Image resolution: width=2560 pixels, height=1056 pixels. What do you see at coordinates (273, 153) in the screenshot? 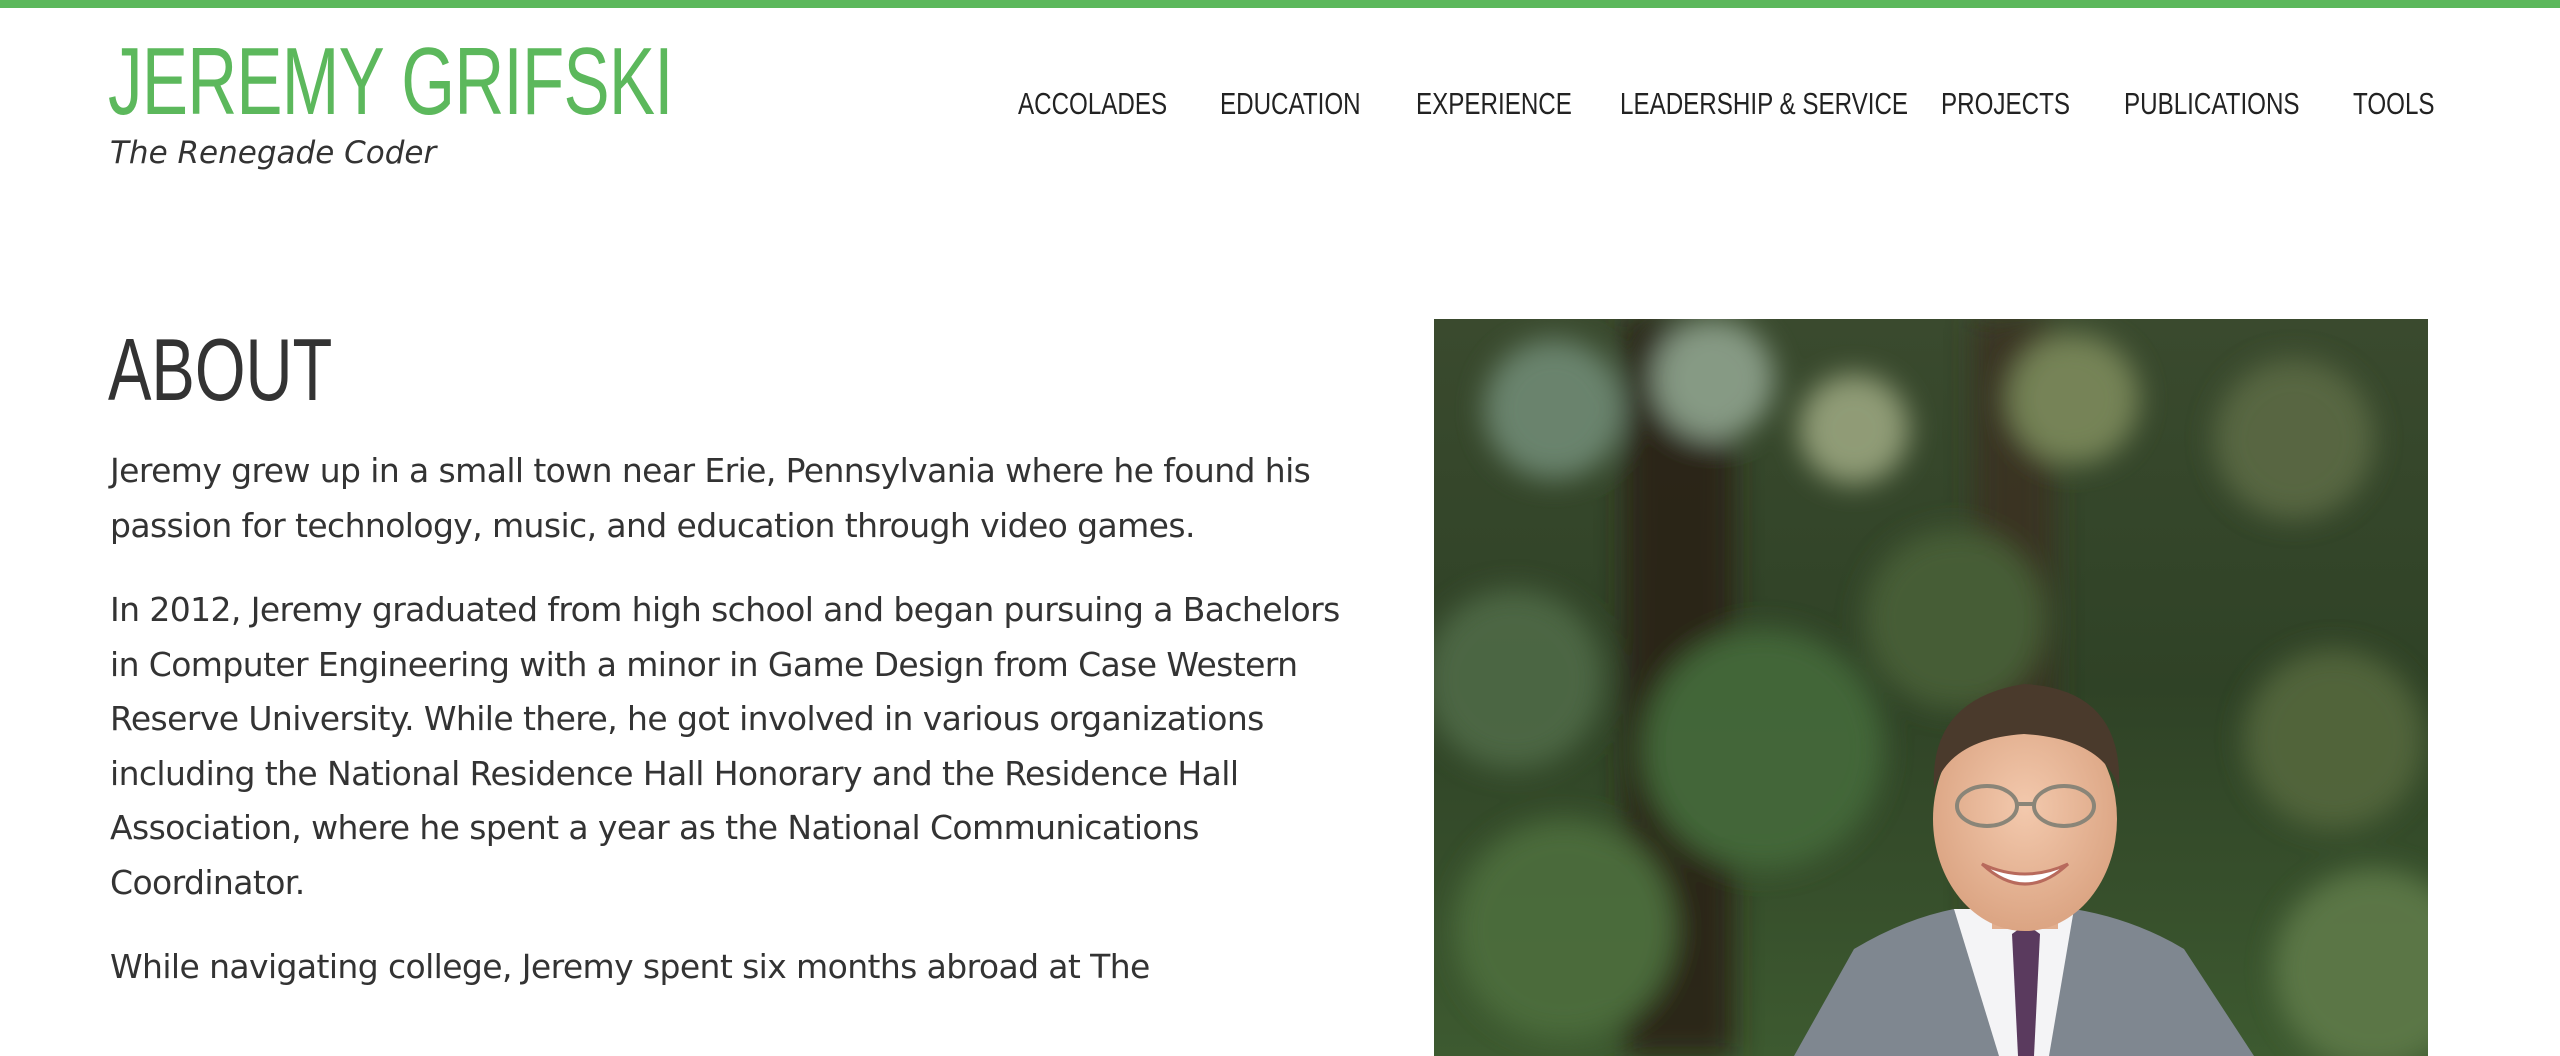
I see `site-tagline: The Renegade Coder` at bounding box center [273, 153].